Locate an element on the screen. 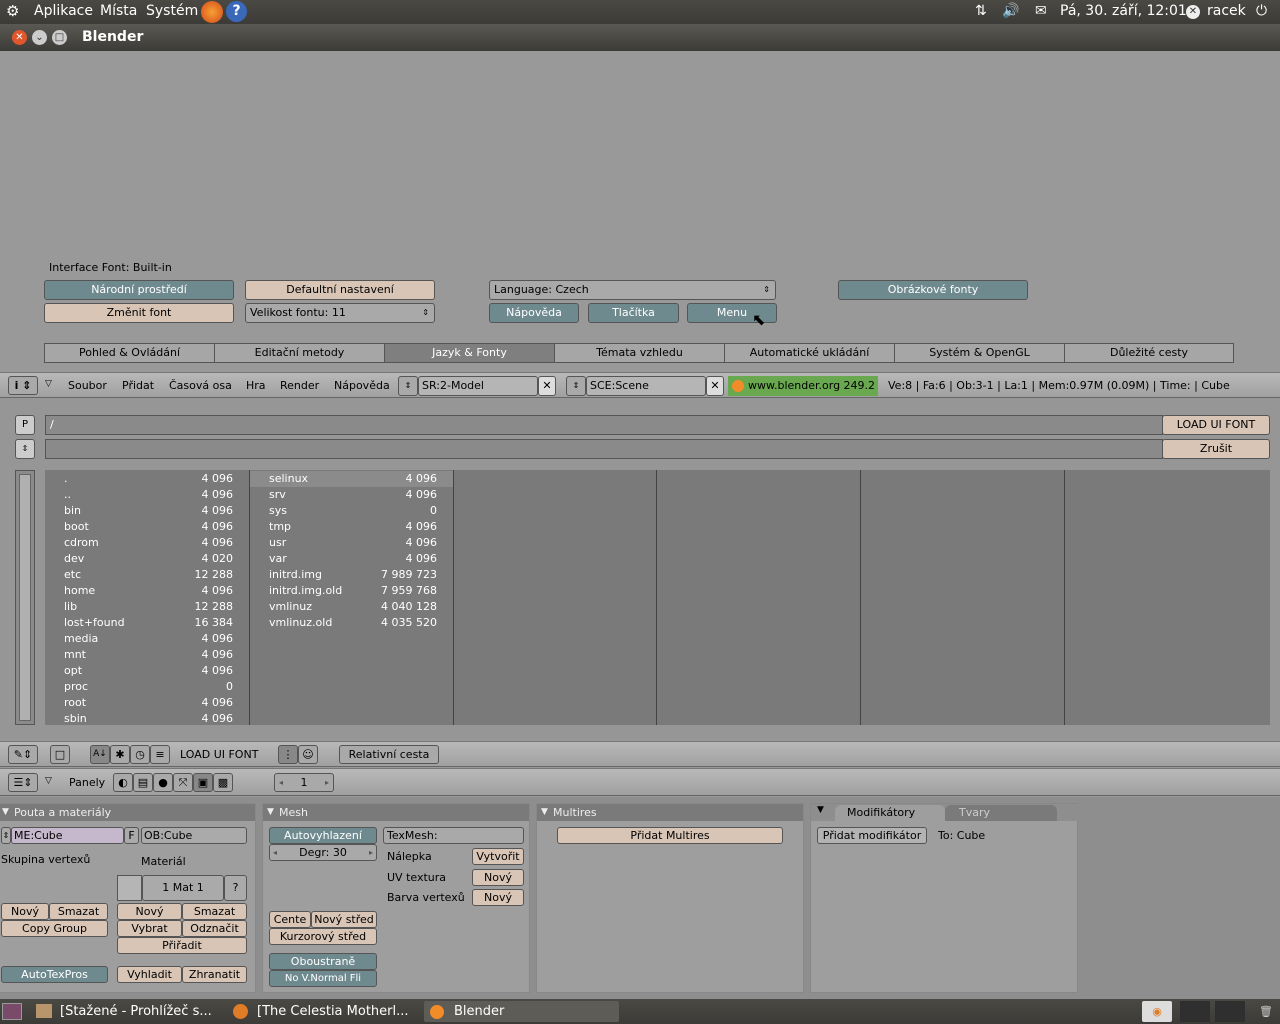  links-panel-header: ▼ Pouta a materiály is located at coordinates (127, 812).